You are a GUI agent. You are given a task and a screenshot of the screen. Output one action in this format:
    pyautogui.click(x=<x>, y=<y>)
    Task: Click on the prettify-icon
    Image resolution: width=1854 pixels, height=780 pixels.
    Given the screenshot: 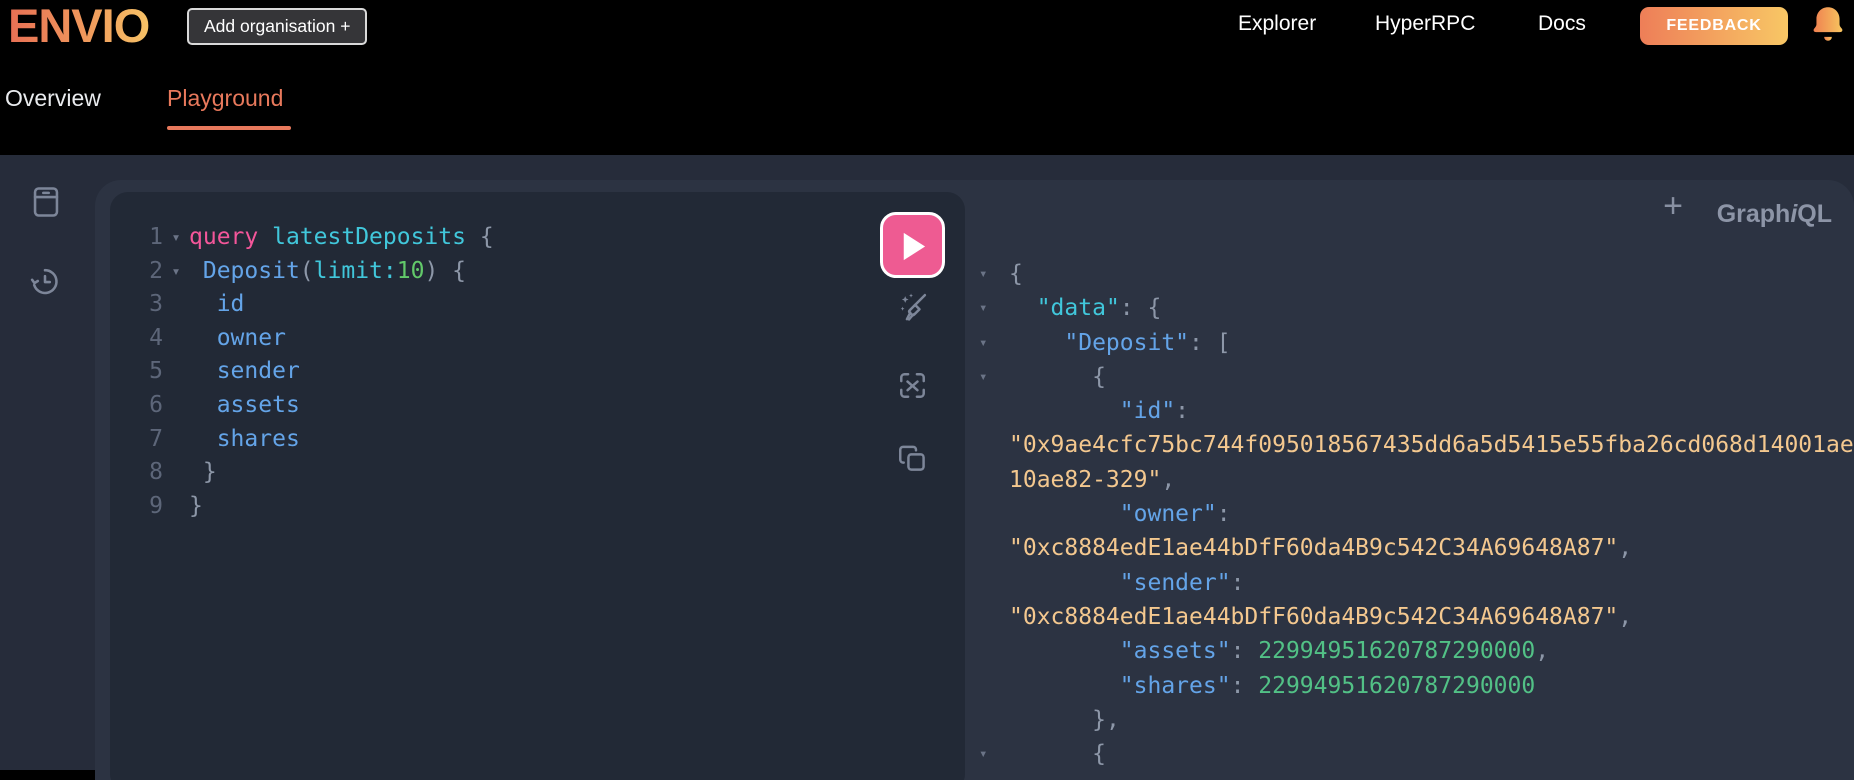 What is the action you would take?
    pyautogui.click(x=912, y=307)
    